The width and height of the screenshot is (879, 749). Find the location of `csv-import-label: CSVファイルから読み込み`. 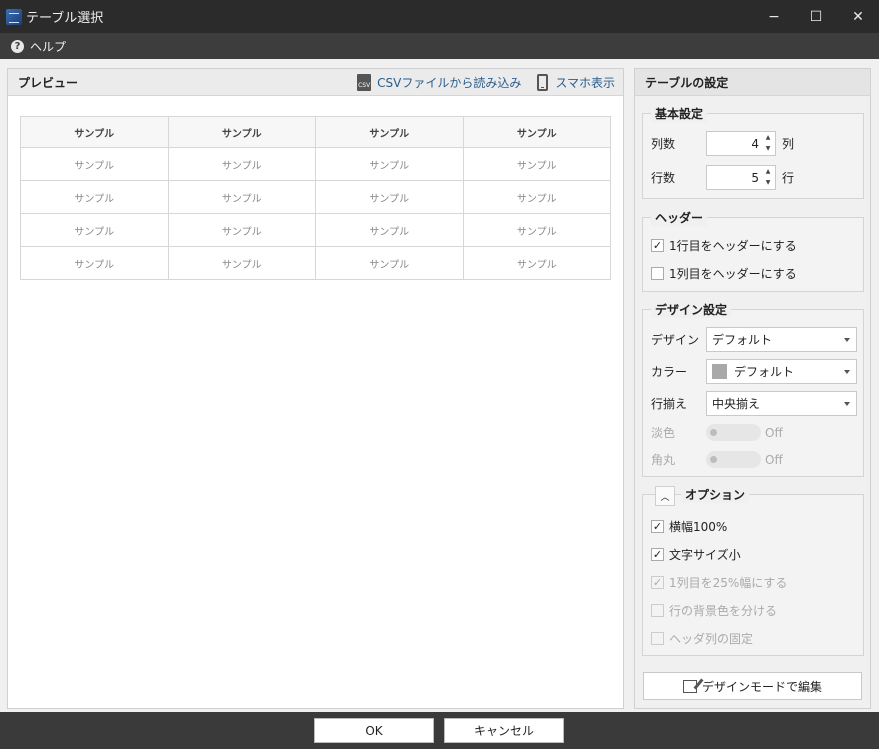

csv-import-label: CSVファイルから読み込み is located at coordinates (449, 82).